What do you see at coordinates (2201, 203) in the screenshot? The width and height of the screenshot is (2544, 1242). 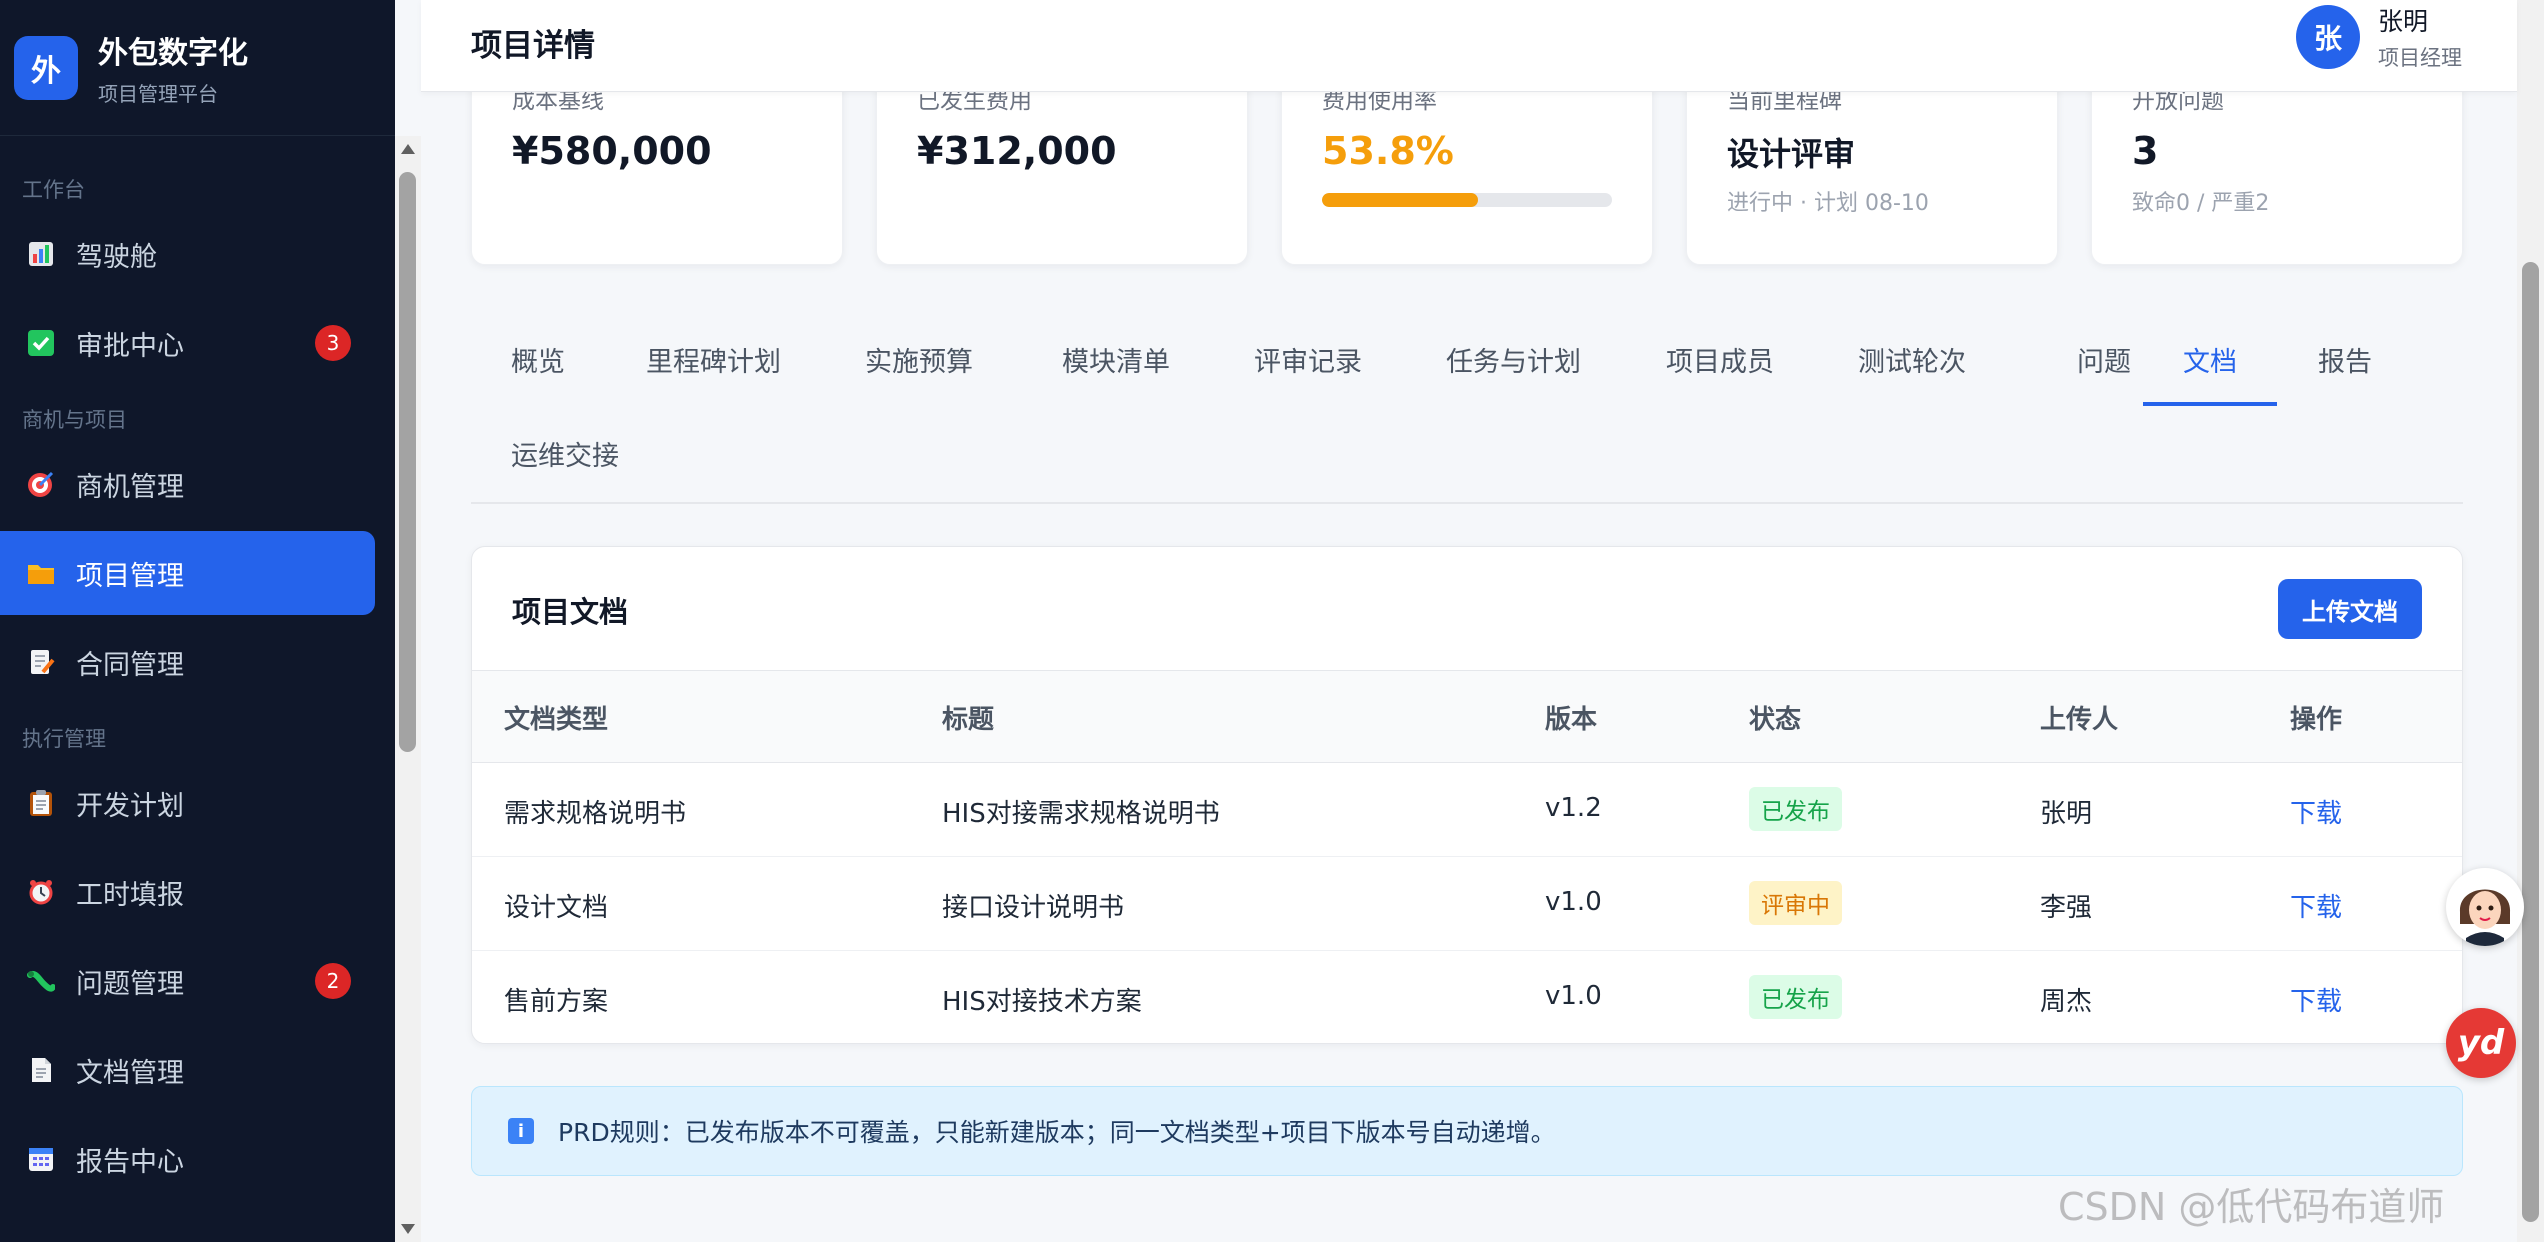 I see `stat-sub: 致命0 / 严重2` at bounding box center [2201, 203].